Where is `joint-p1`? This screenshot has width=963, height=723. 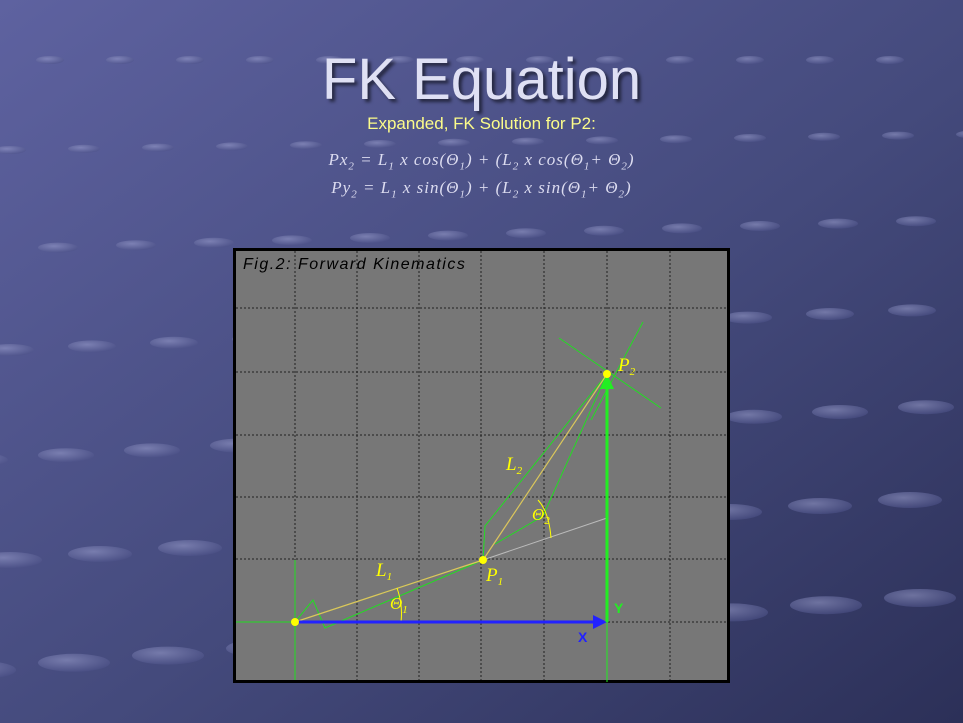
joint-p1 is located at coordinates (483, 560).